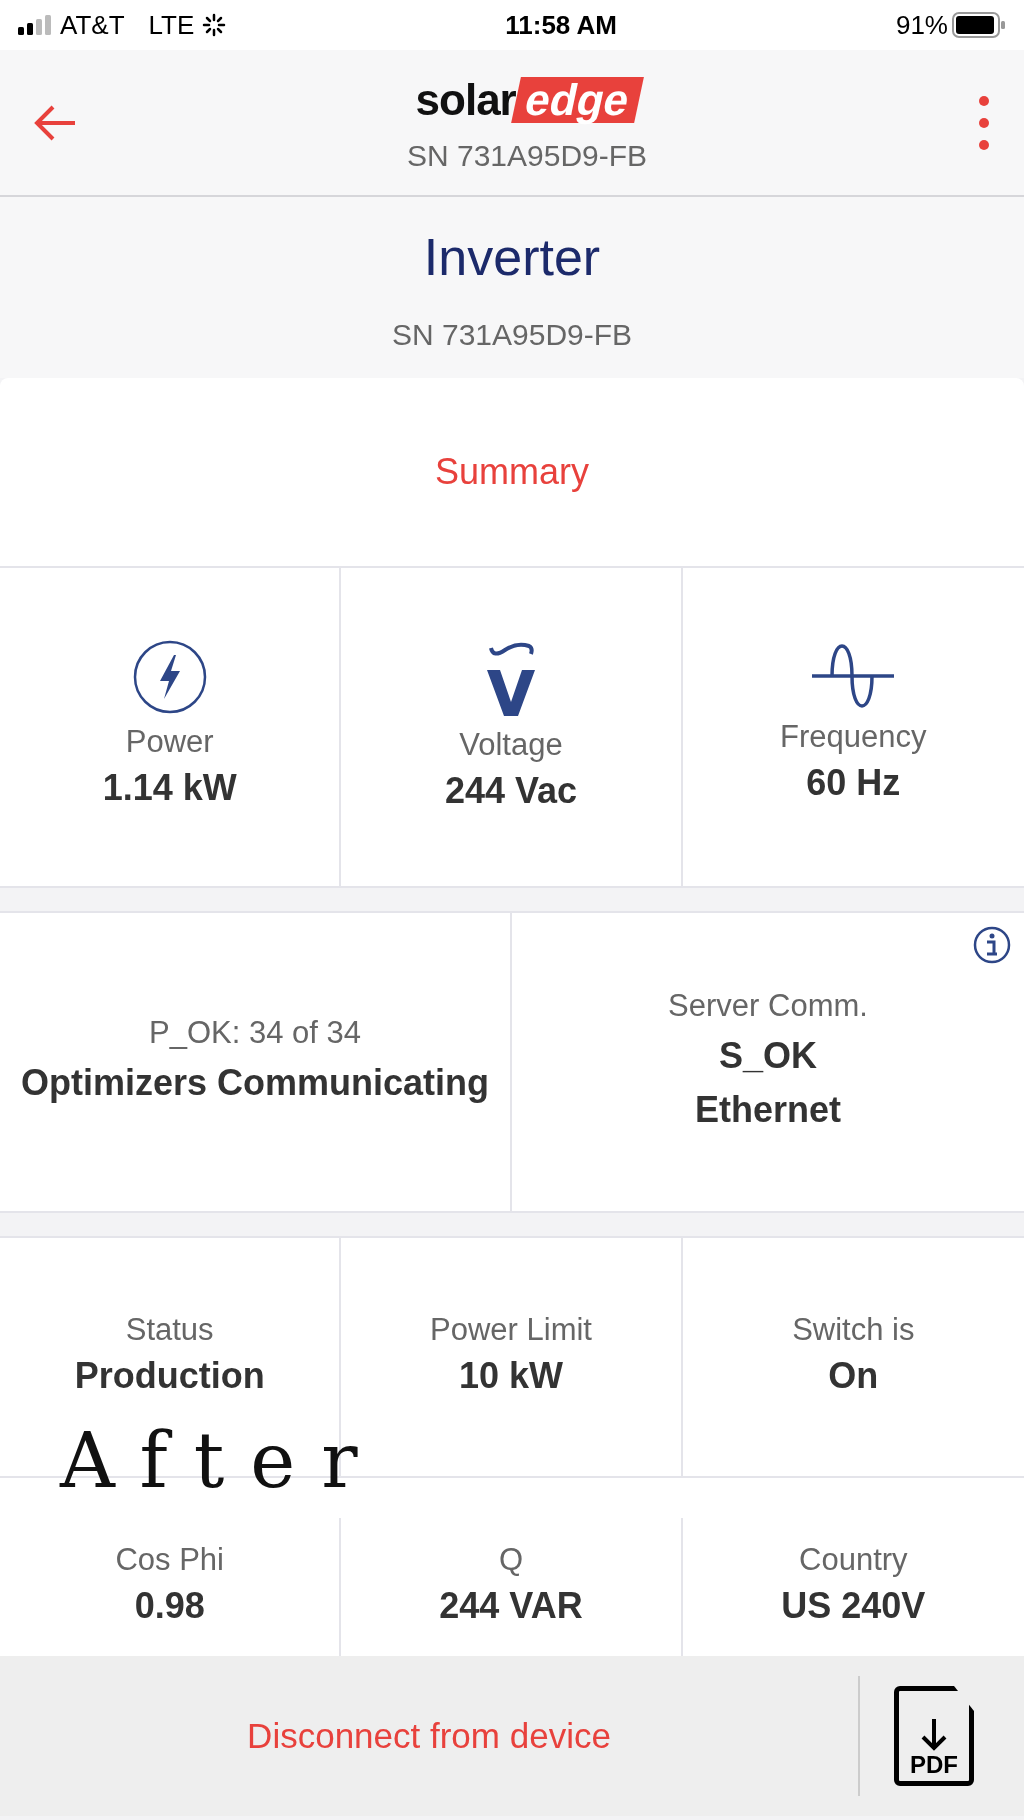 The image size is (1024, 1820). What do you see at coordinates (169, 1376) in the screenshot?
I see `detail-value: Production` at bounding box center [169, 1376].